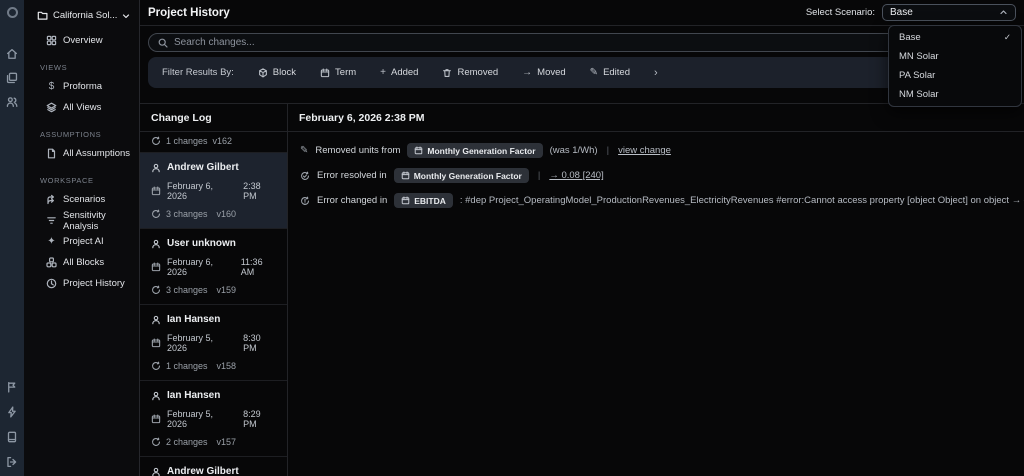 This screenshot has width=1024, height=476. Describe the element at coordinates (610, 72) in the screenshot. I see `filter-edited-button: ✎ Edited` at that location.